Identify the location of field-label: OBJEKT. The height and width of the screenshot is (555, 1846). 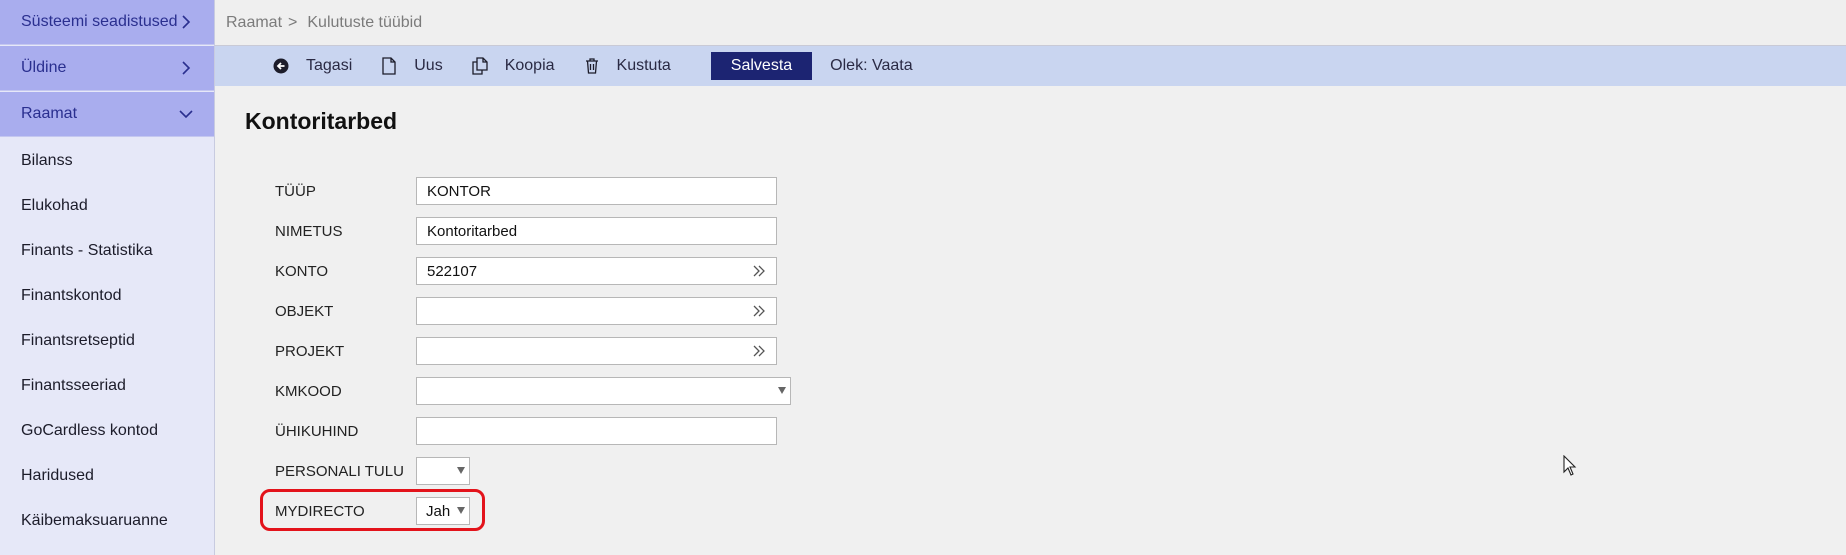
(304, 311).